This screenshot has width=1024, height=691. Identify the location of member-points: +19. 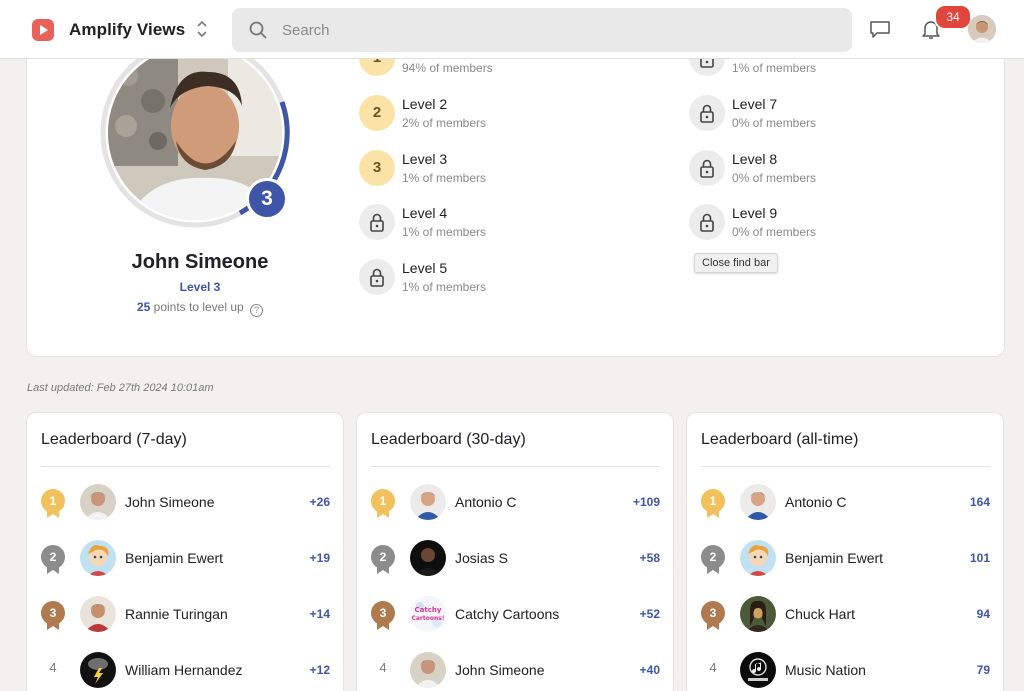
(319, 558).